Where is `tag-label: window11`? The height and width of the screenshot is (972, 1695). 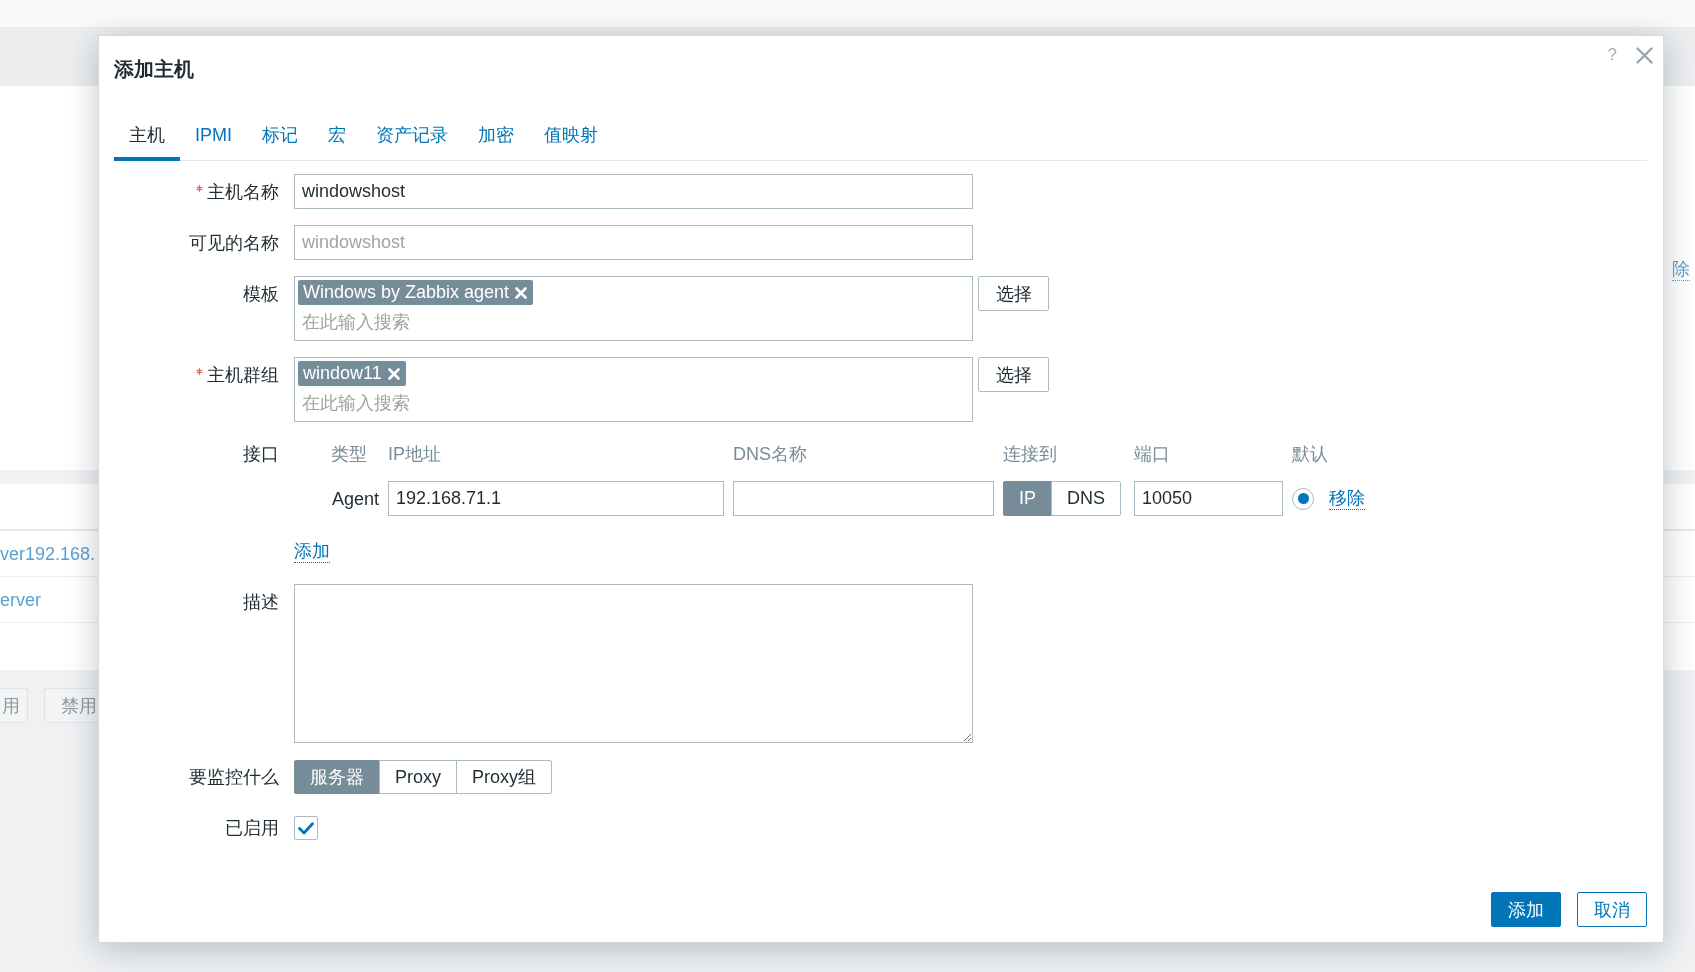 tag-label: window11 is located at coordinates (342, 373).